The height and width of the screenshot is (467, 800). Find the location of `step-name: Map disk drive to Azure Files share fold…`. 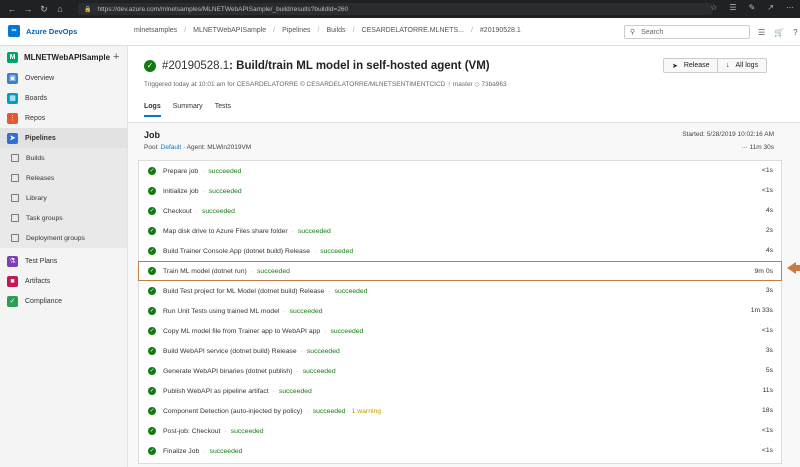

step-name: Map disk drive to Azure Files share fold… is located at coordinates (225, 231).